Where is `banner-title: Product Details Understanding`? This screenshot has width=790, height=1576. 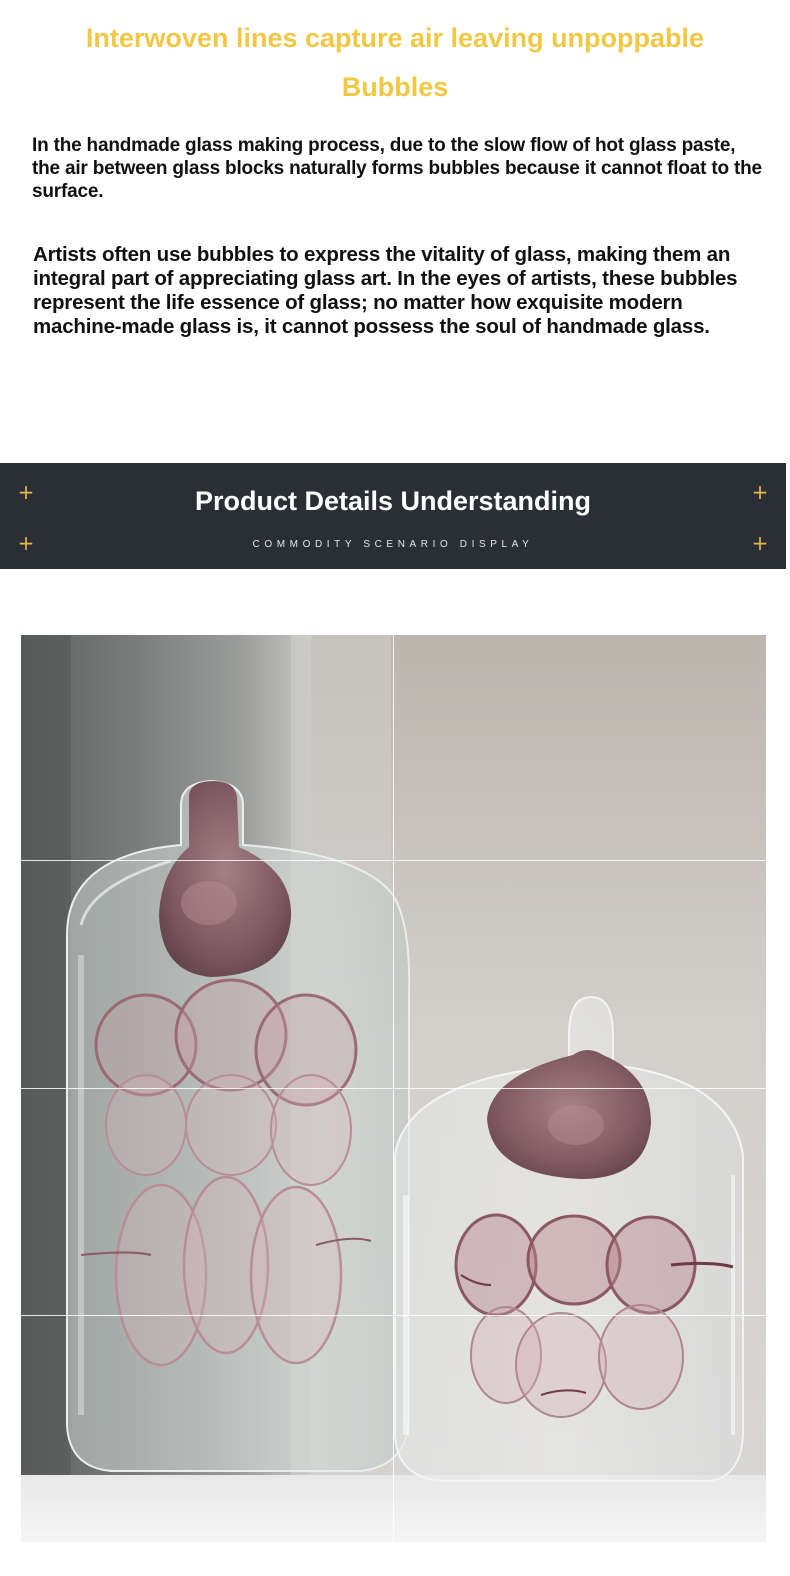
banner-title: Product Details Understanding is located at coordinates (393, 501).